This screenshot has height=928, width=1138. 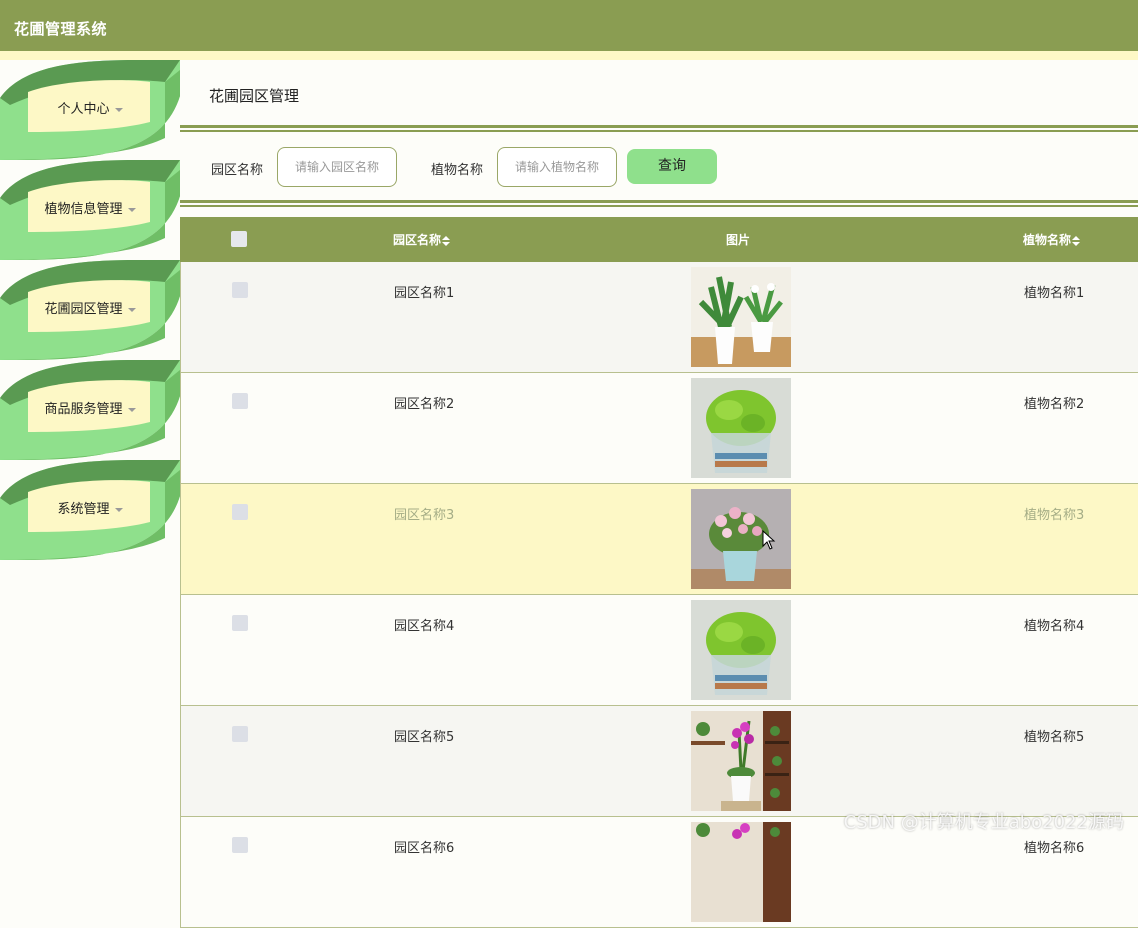 I want to click on plant-name-cell: 植物名称1, so click(x=1054, y=291).